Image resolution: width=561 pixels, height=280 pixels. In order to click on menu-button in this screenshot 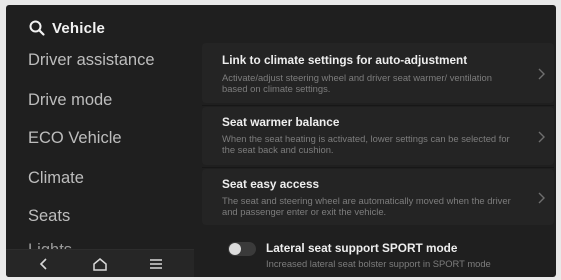, I will do `click(156, 264)`.